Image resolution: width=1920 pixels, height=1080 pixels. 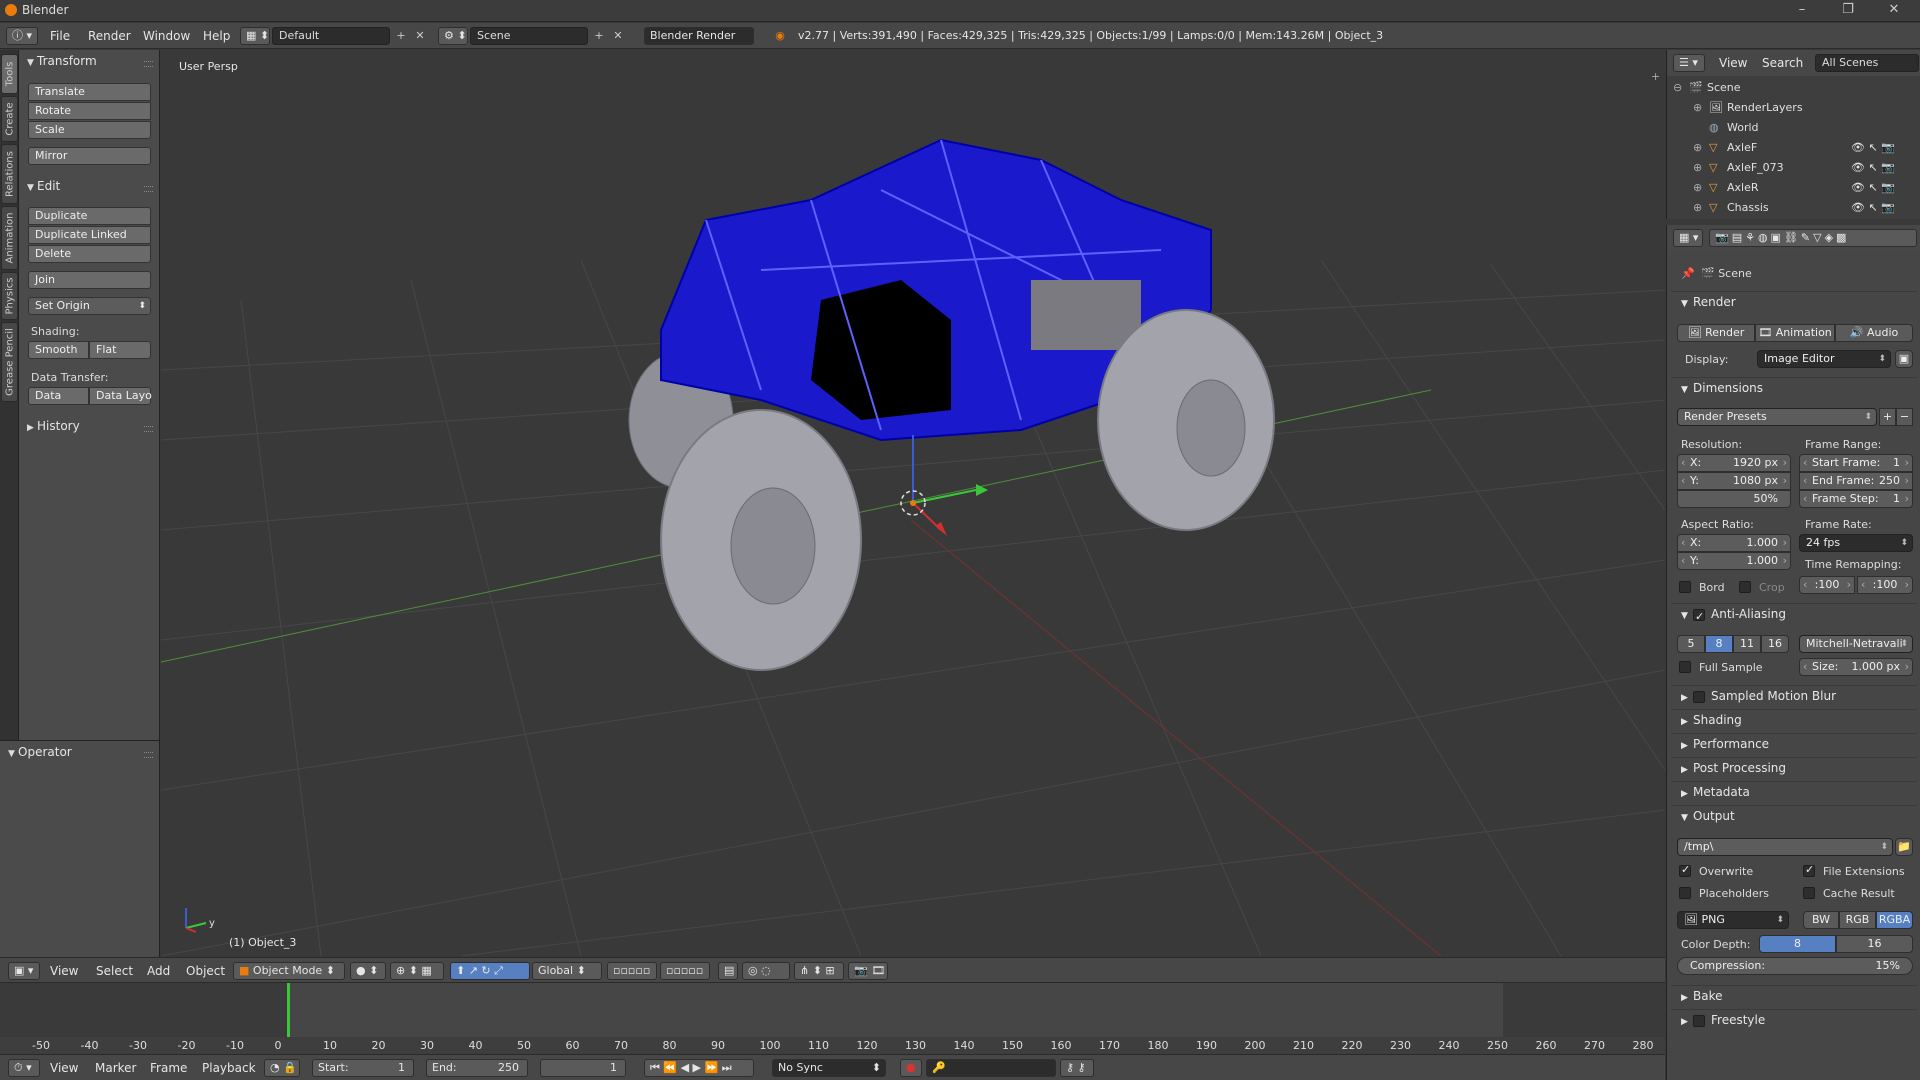 I want to click on performance-section-header: ▶ Performance, so click(x=1794, y=743).